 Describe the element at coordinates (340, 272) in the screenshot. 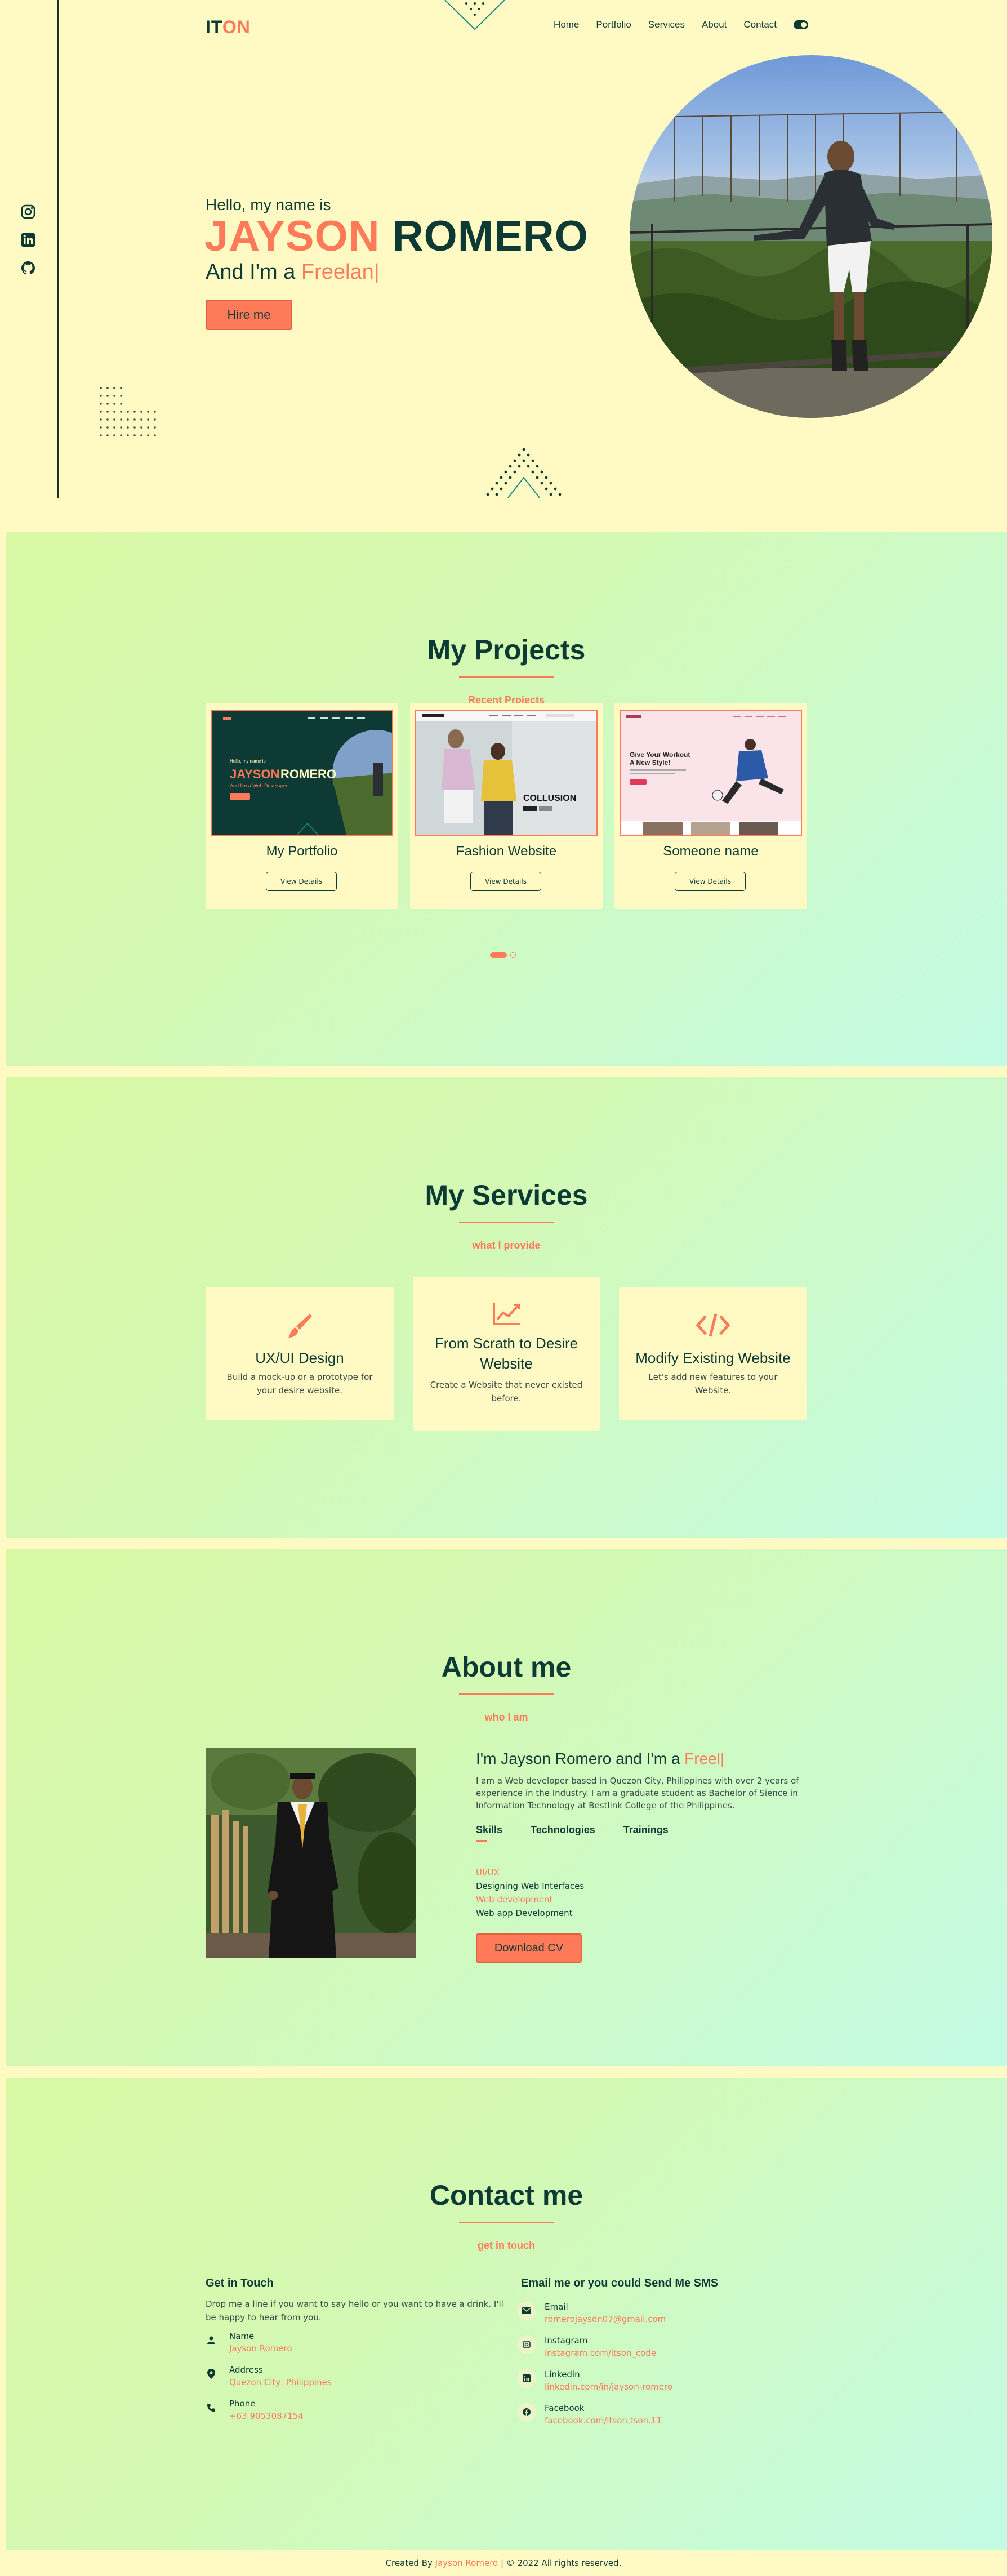

I see `typed-role: Freelan|` at that location.